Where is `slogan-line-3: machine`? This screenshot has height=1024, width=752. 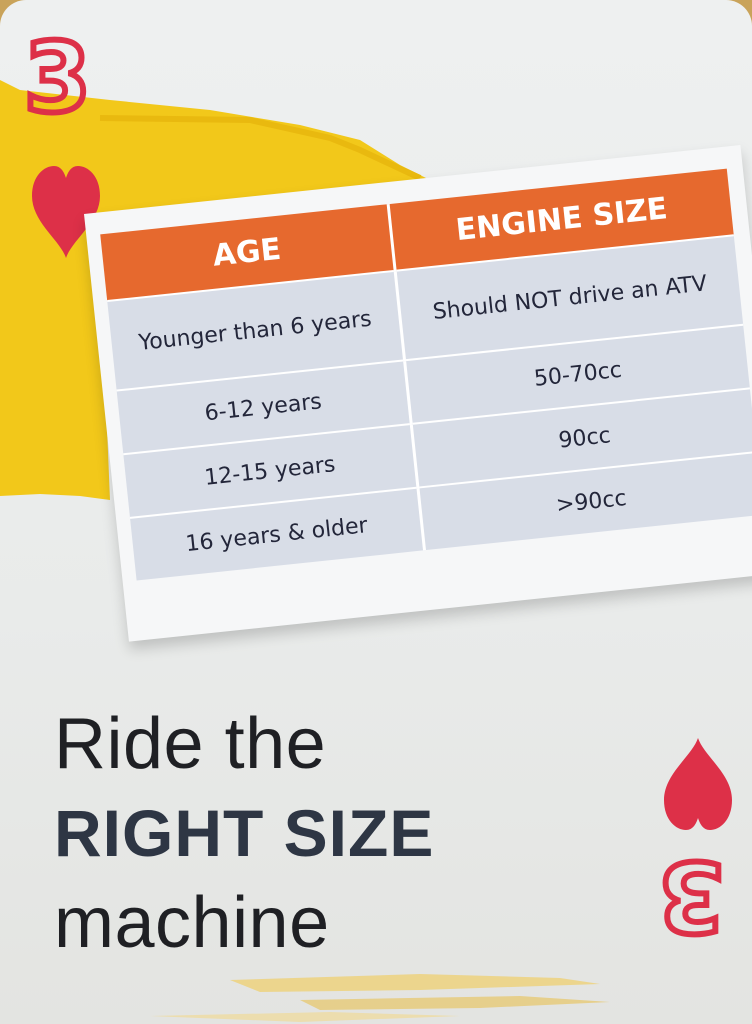 slogan-line-3: machine is located at coordinates (192, 923).